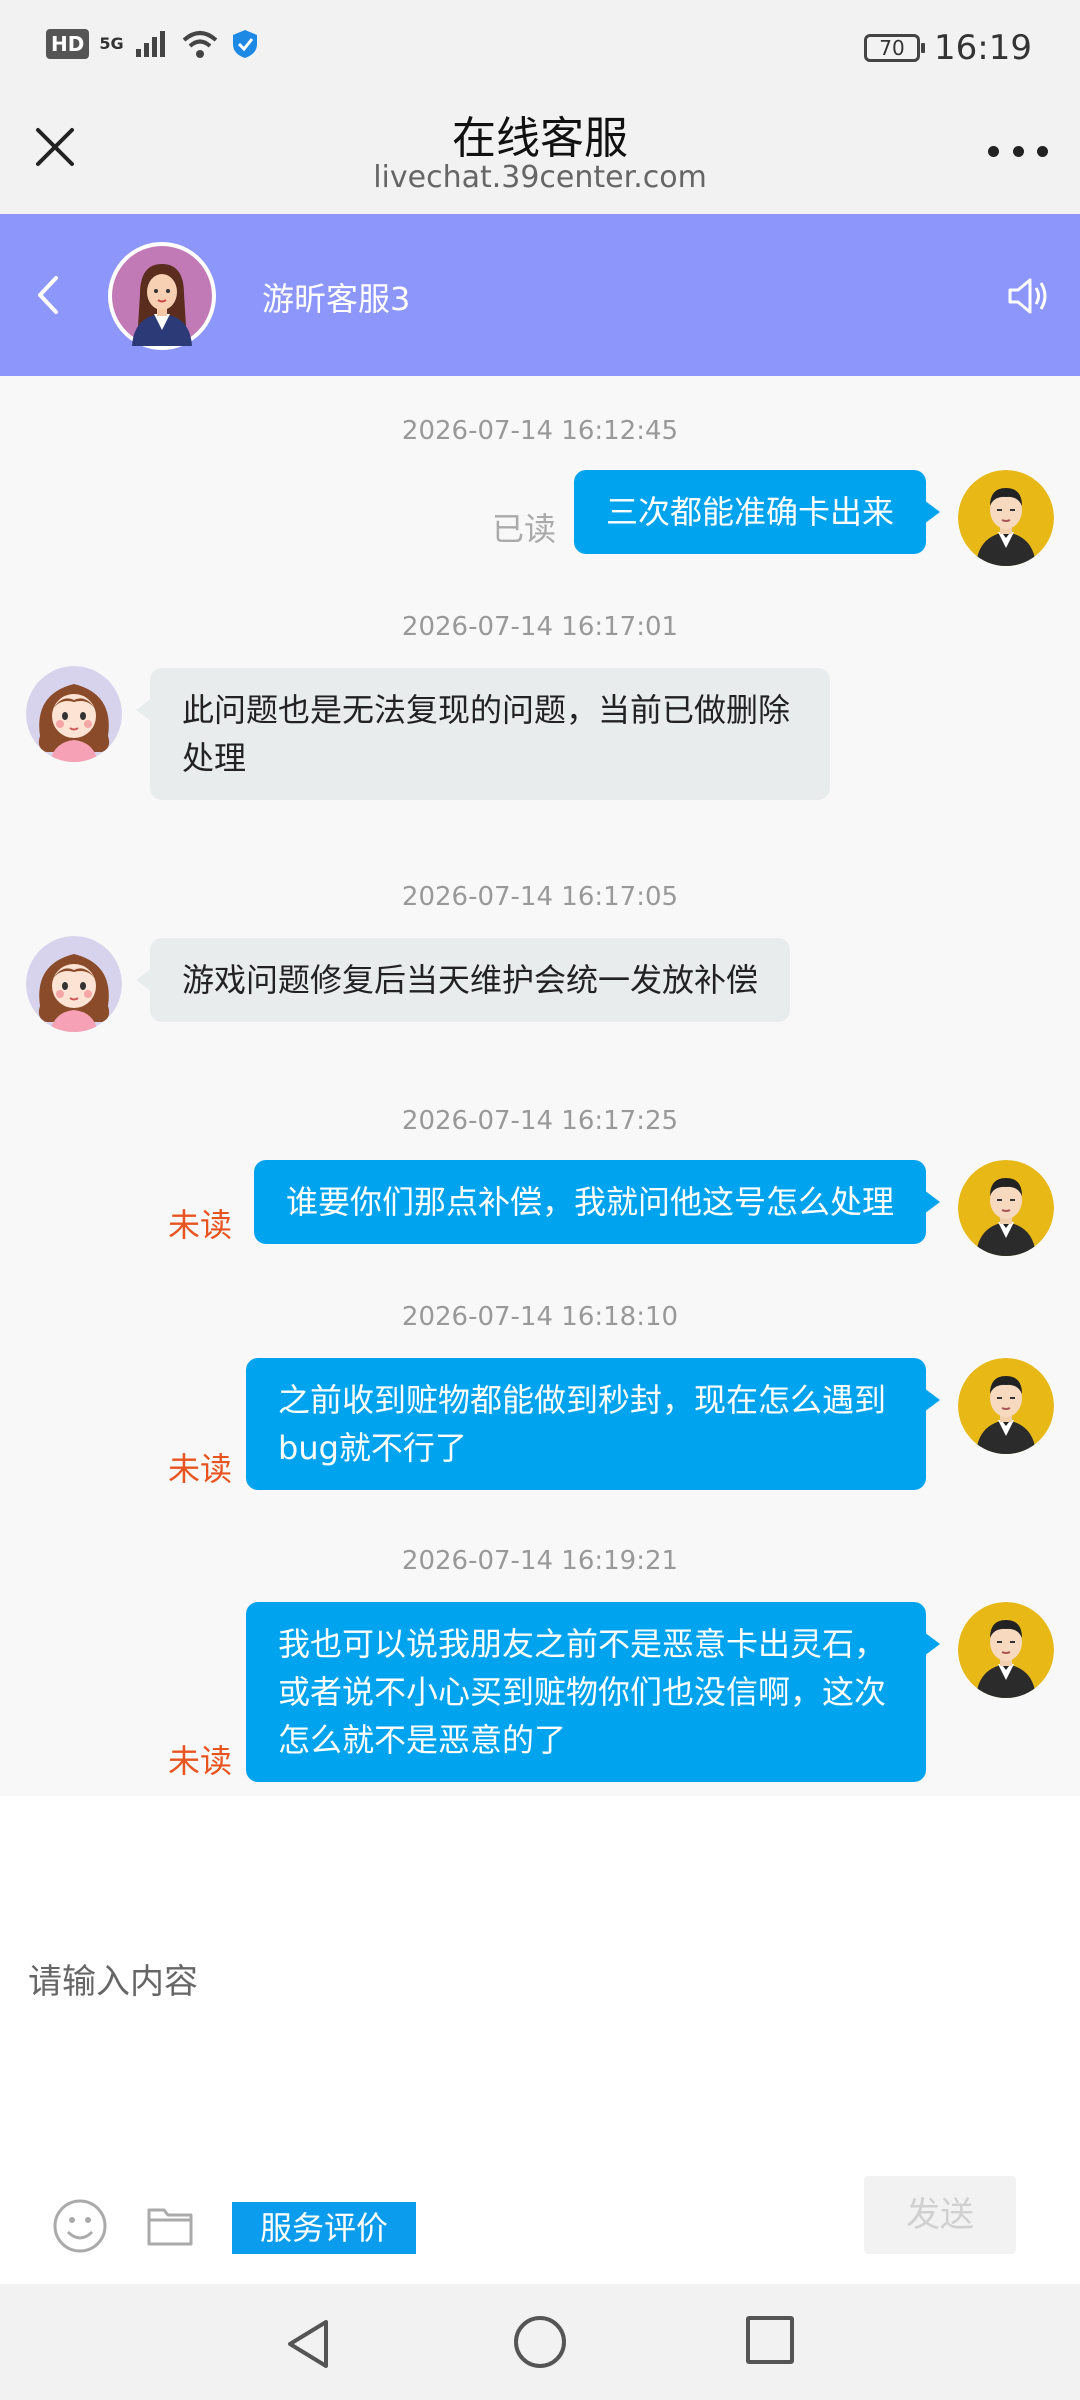 This screenshot has height=2400, width=1080. What do you see at coordinates (336, 299) in the screenshot?
I see `agent-name: 游昕客服3` at bounding box center [336, 299].